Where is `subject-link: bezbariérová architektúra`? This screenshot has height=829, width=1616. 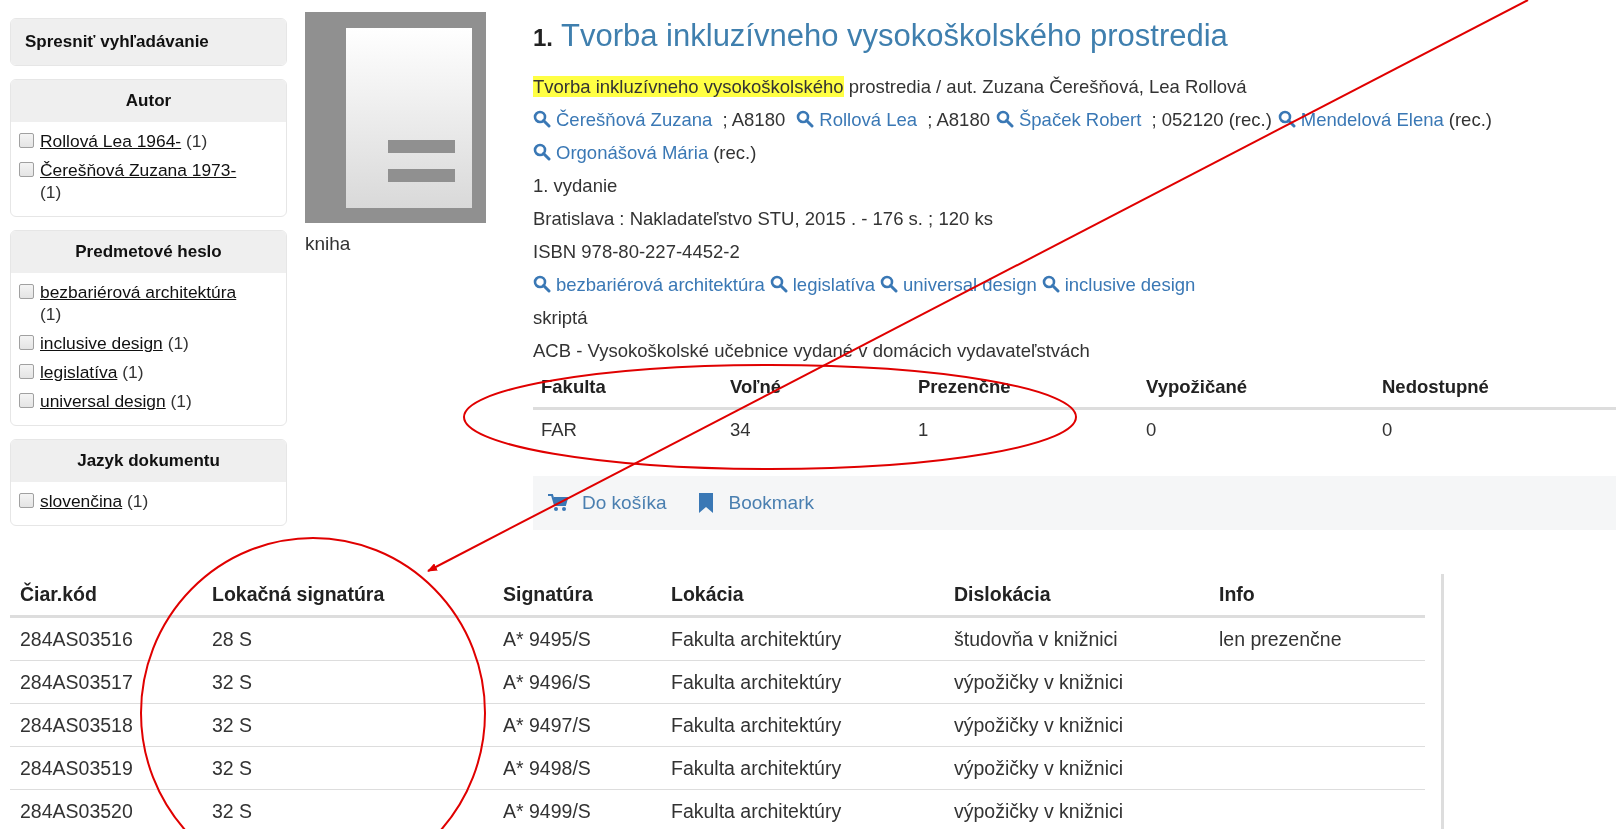 subject-link: bezbariérová architektúra is located at coordinates (649, 284).